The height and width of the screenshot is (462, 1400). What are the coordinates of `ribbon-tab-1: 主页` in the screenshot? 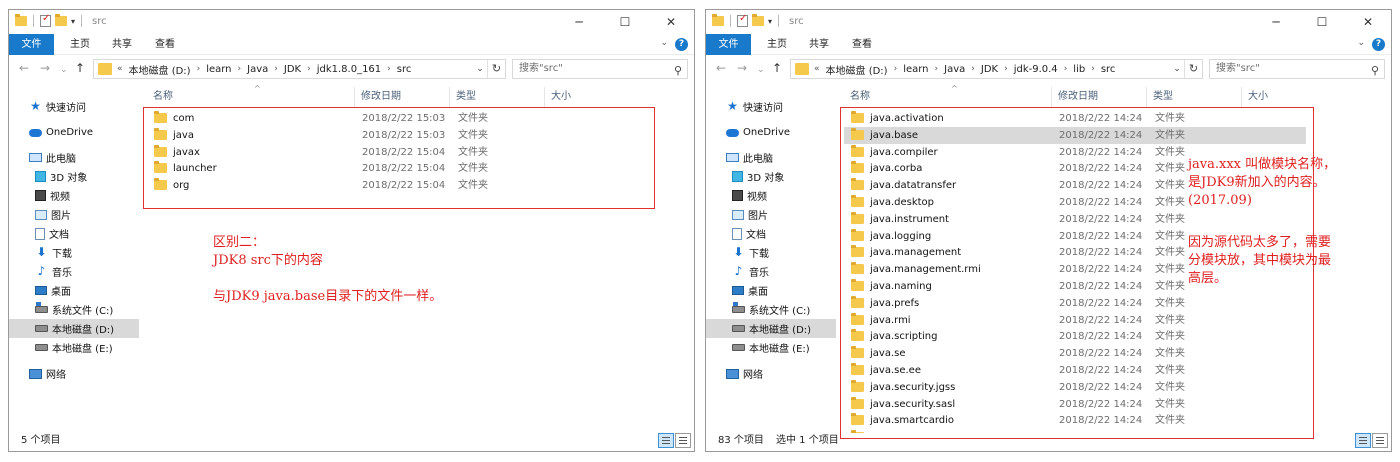 It's located at (777, 44).